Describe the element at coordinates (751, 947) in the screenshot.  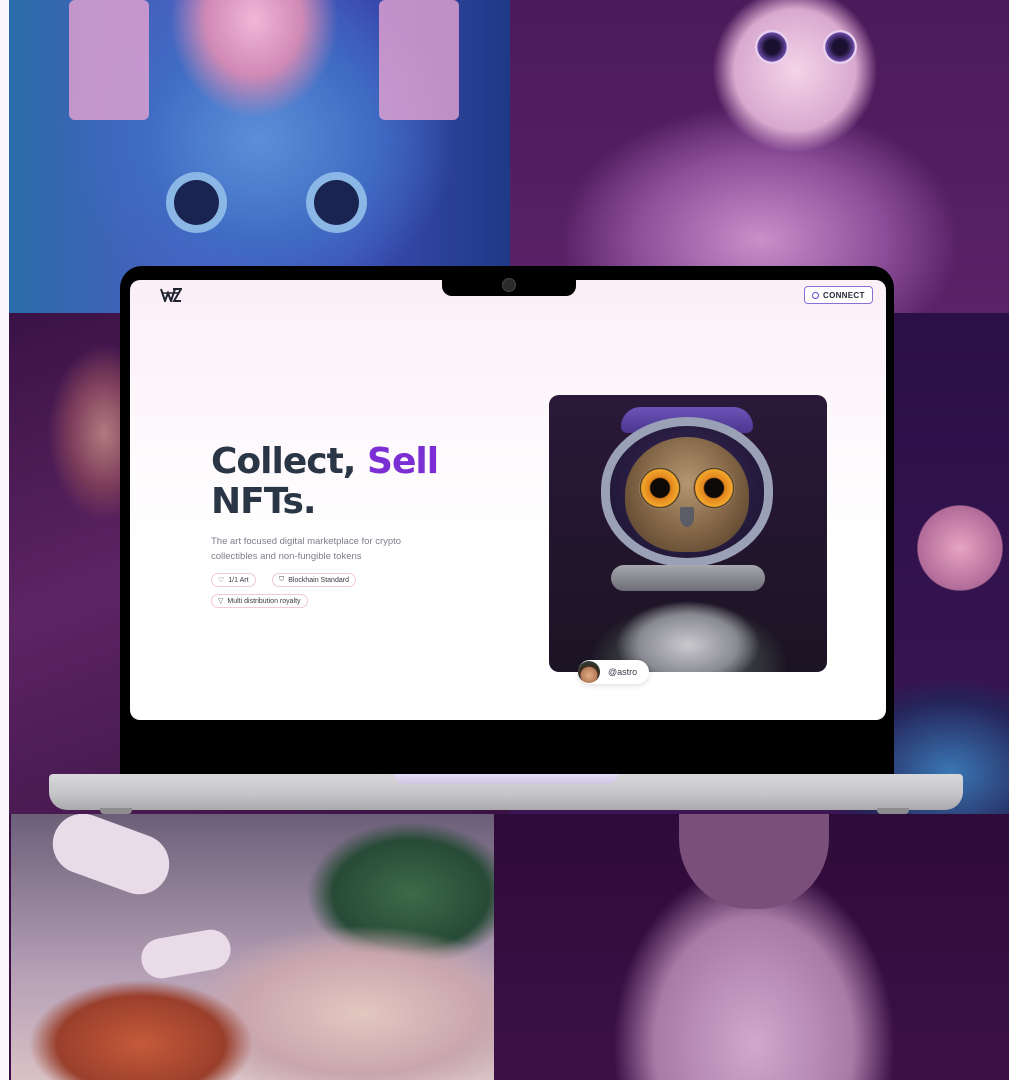
I see `bg-tile-astronaut-praying` at that location.